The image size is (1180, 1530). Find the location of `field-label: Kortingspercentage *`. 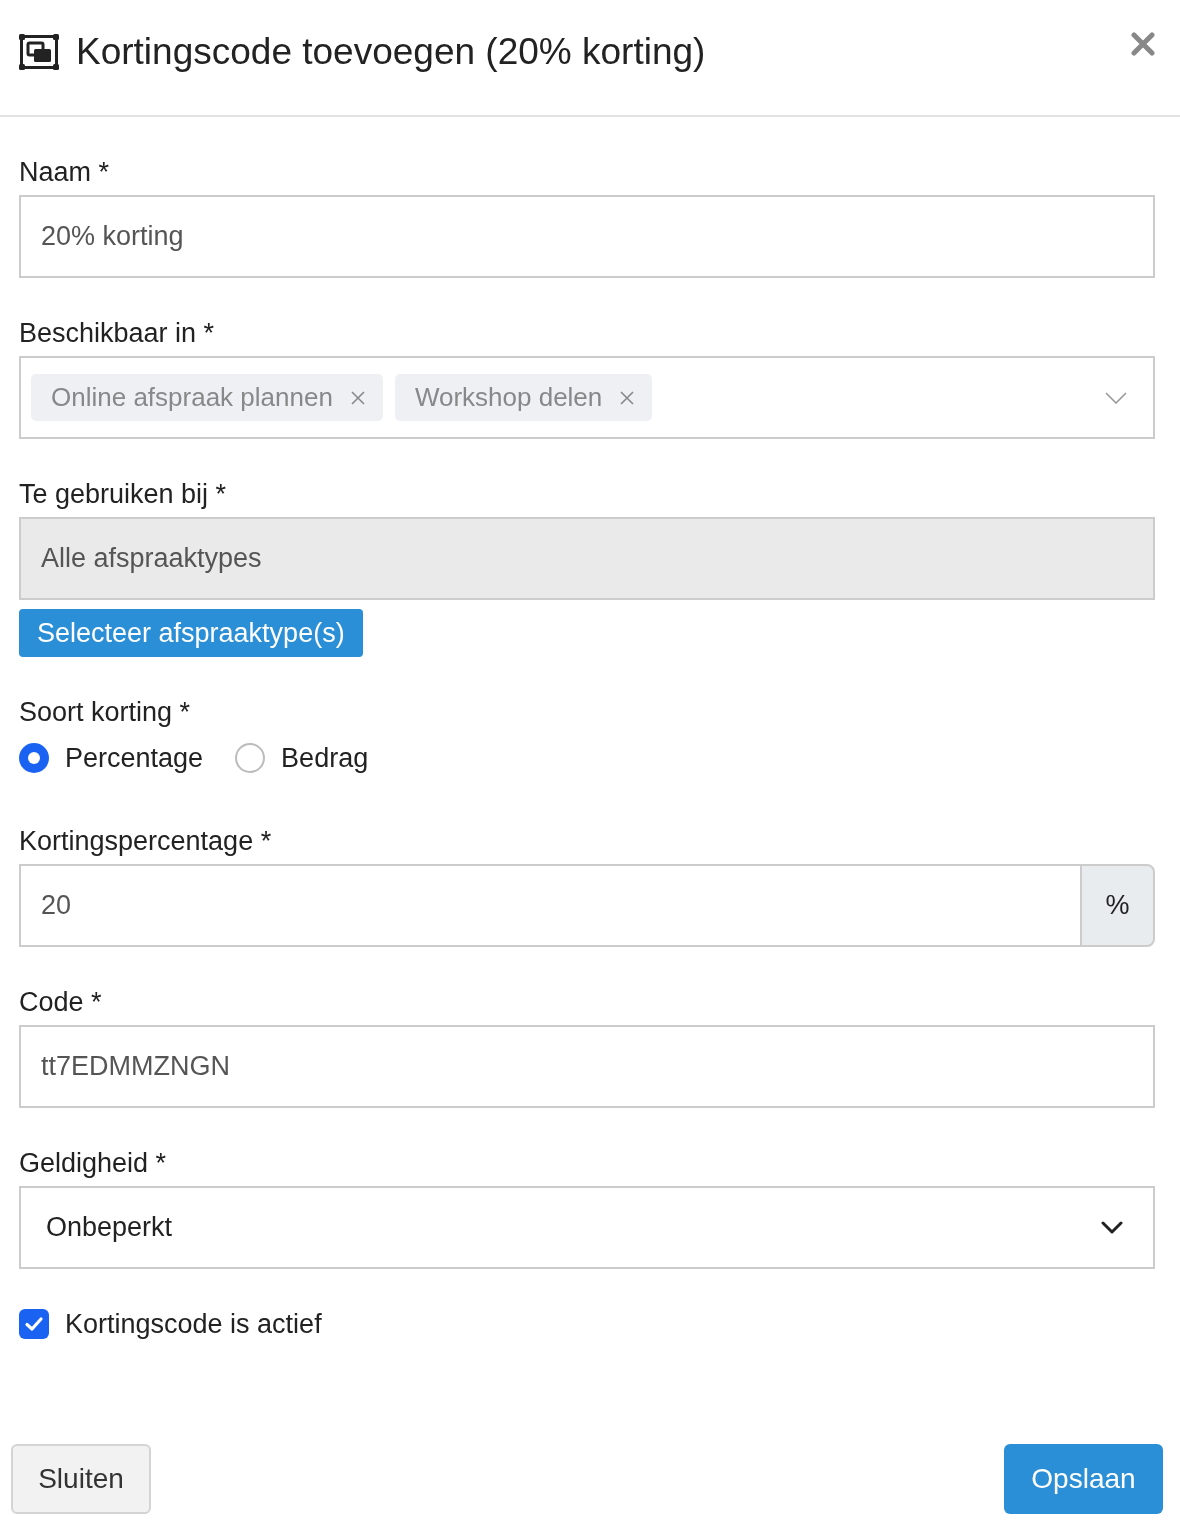

field-label: Kortingspercentage * is located at coordinates (146, 841).